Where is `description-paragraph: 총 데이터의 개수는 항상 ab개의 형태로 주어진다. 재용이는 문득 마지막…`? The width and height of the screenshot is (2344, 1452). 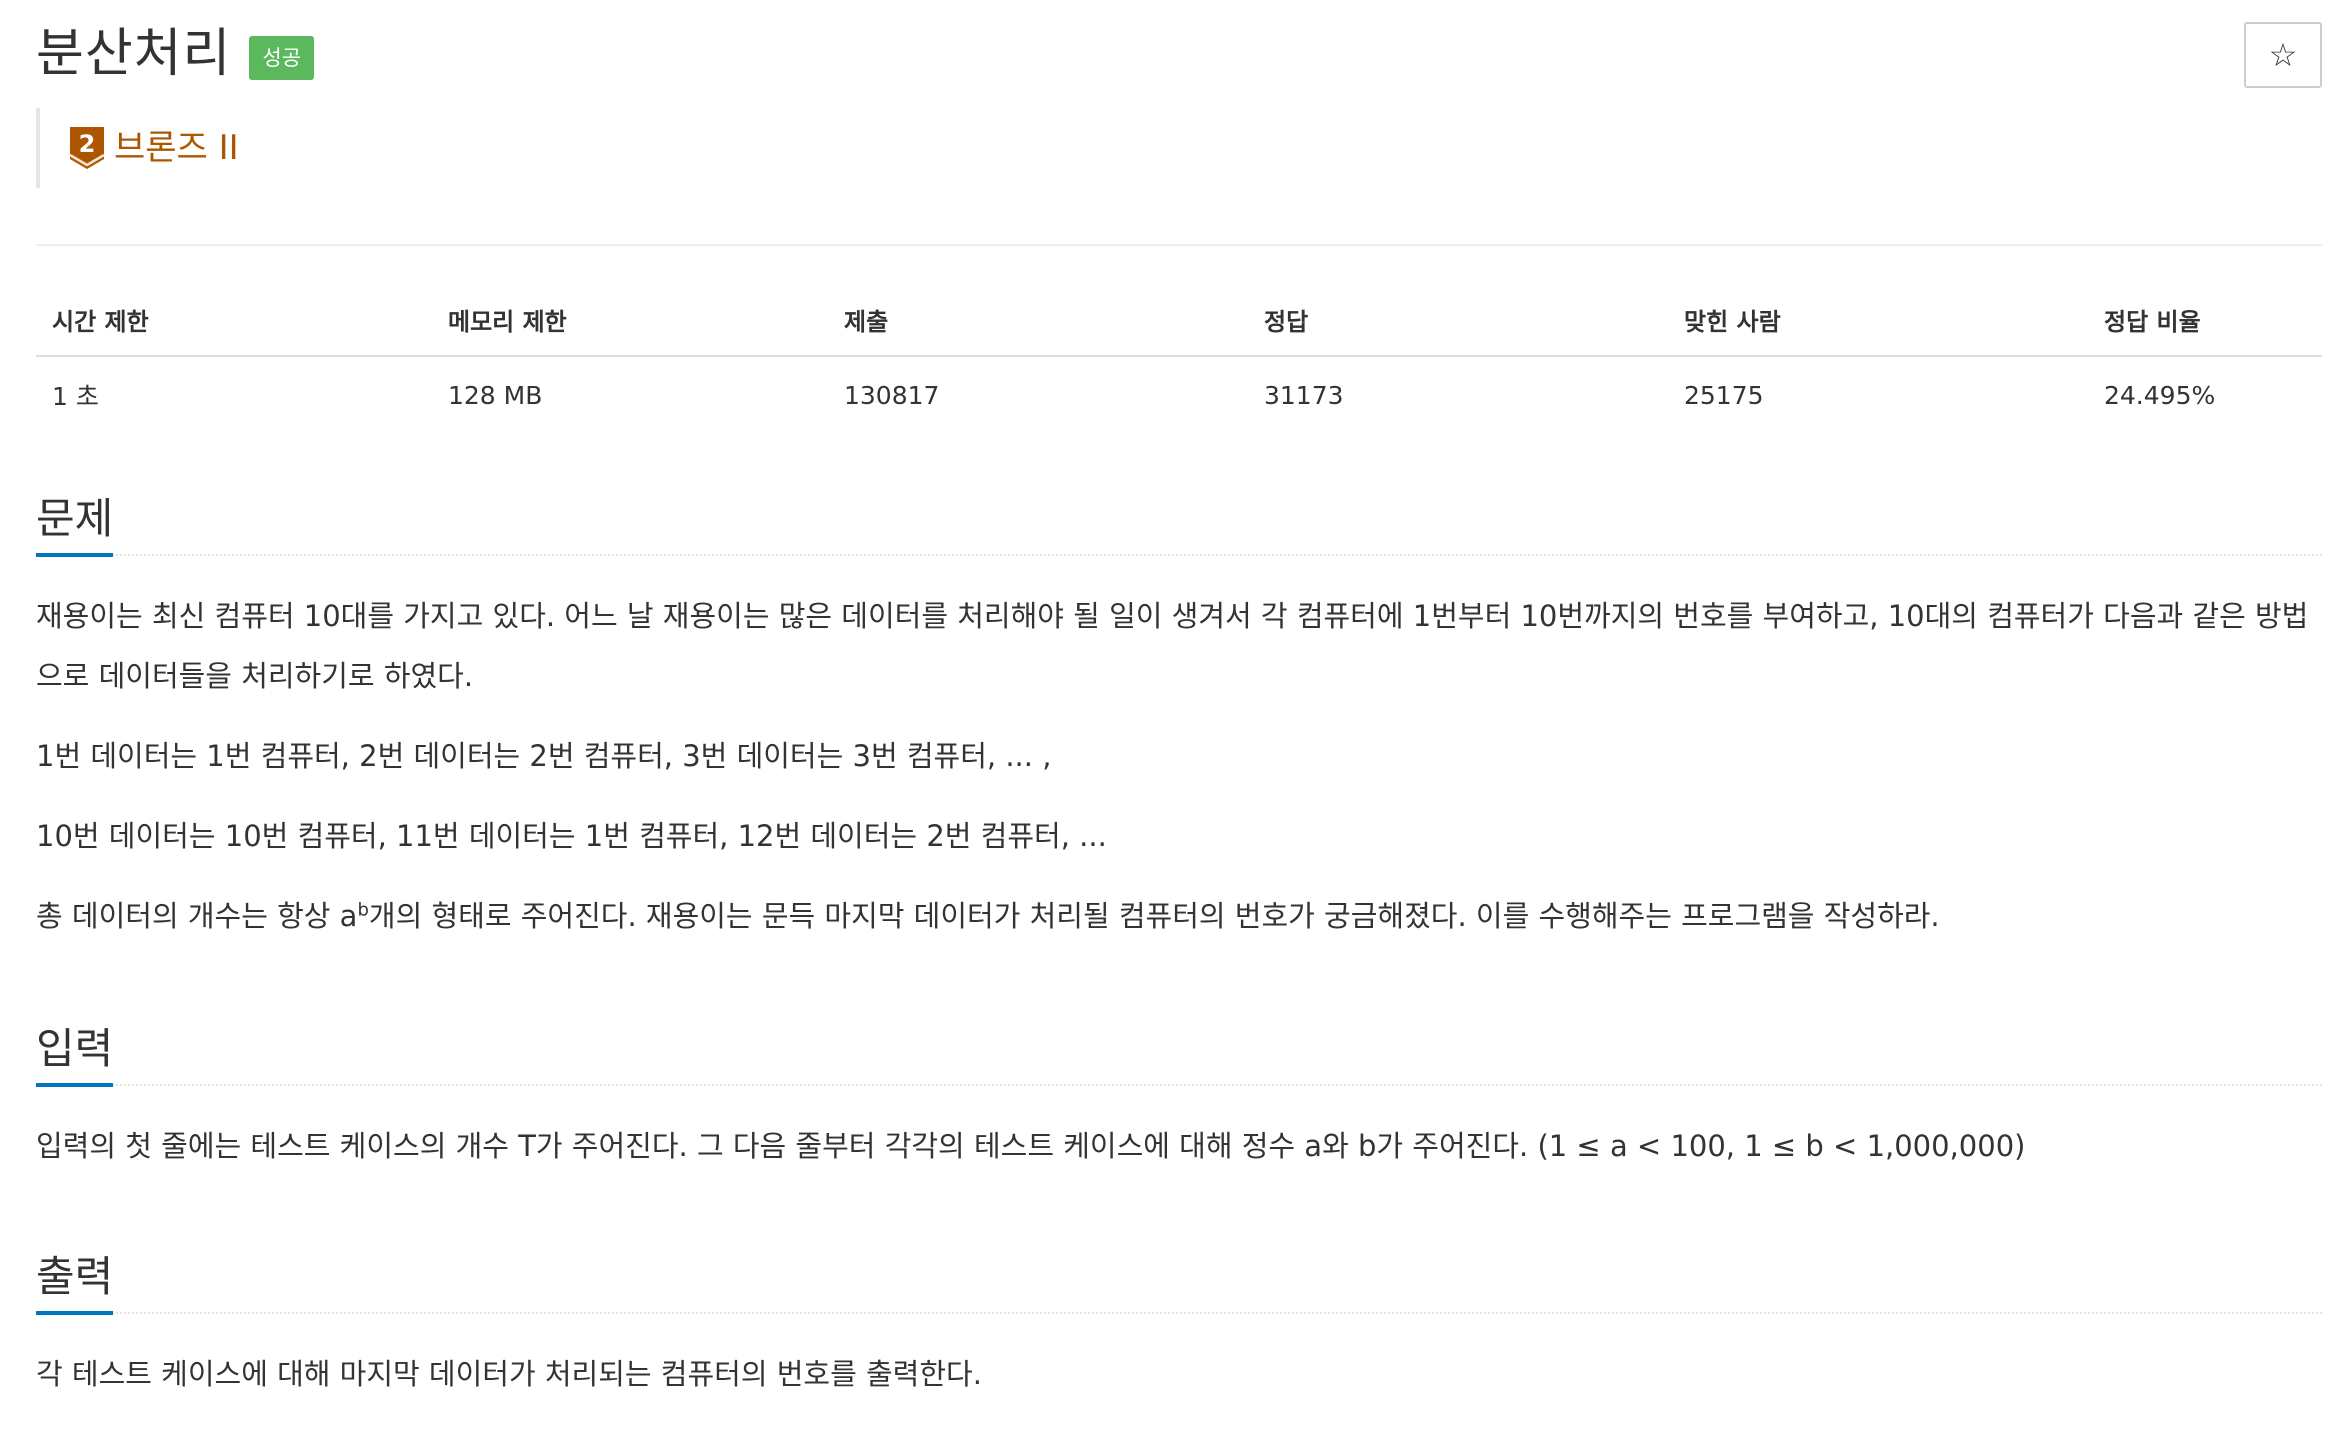
description-paragraph: 총 데이터의 개수는 항상 ab개의 형태로 주어진다. 재용이는 문득 마지막… is located at coordinates (988, 916).